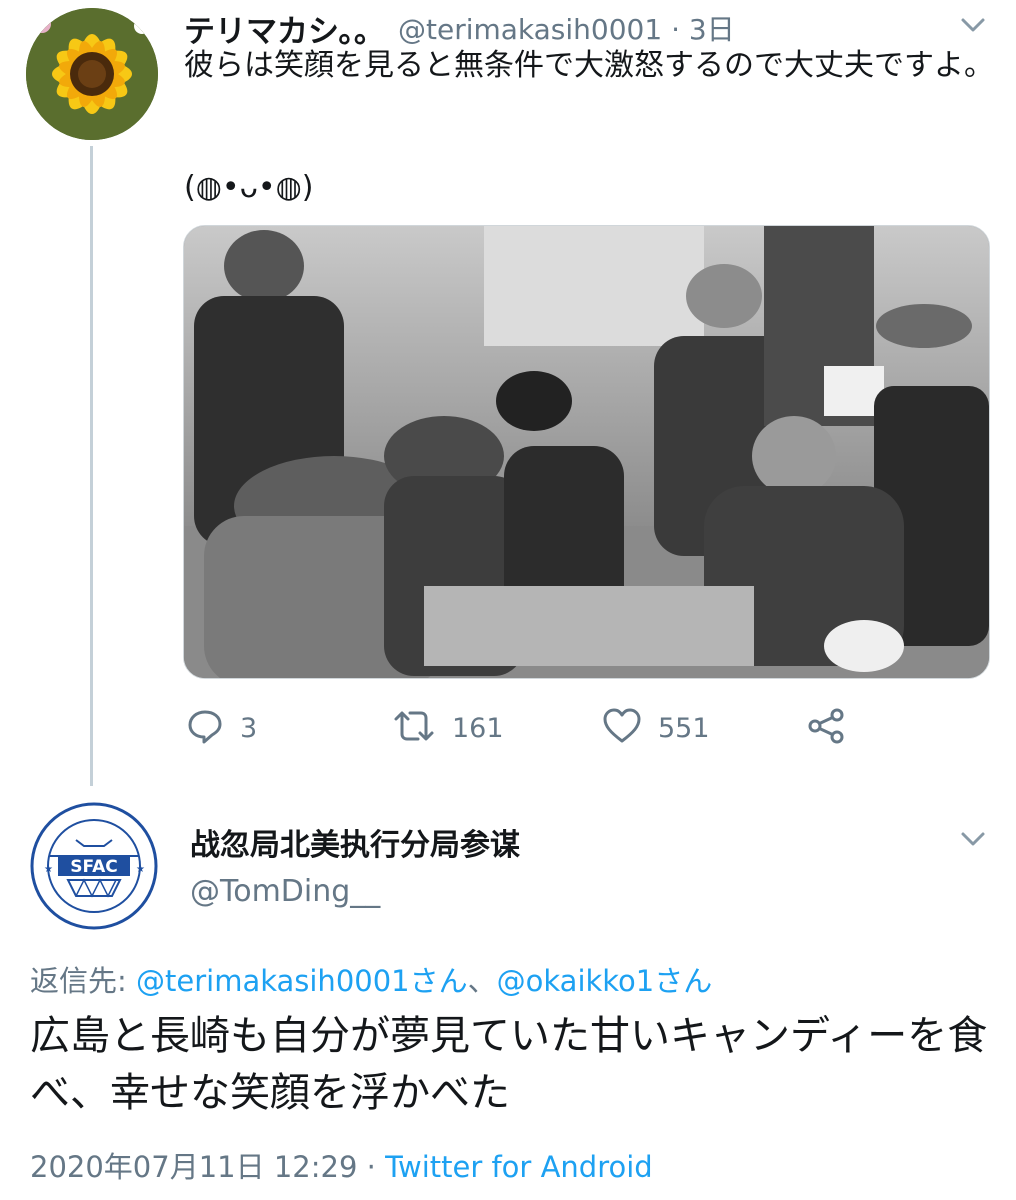 The height and width of the screenshot is (1200, 1016). I want to click on share-action, so click(826, 728).